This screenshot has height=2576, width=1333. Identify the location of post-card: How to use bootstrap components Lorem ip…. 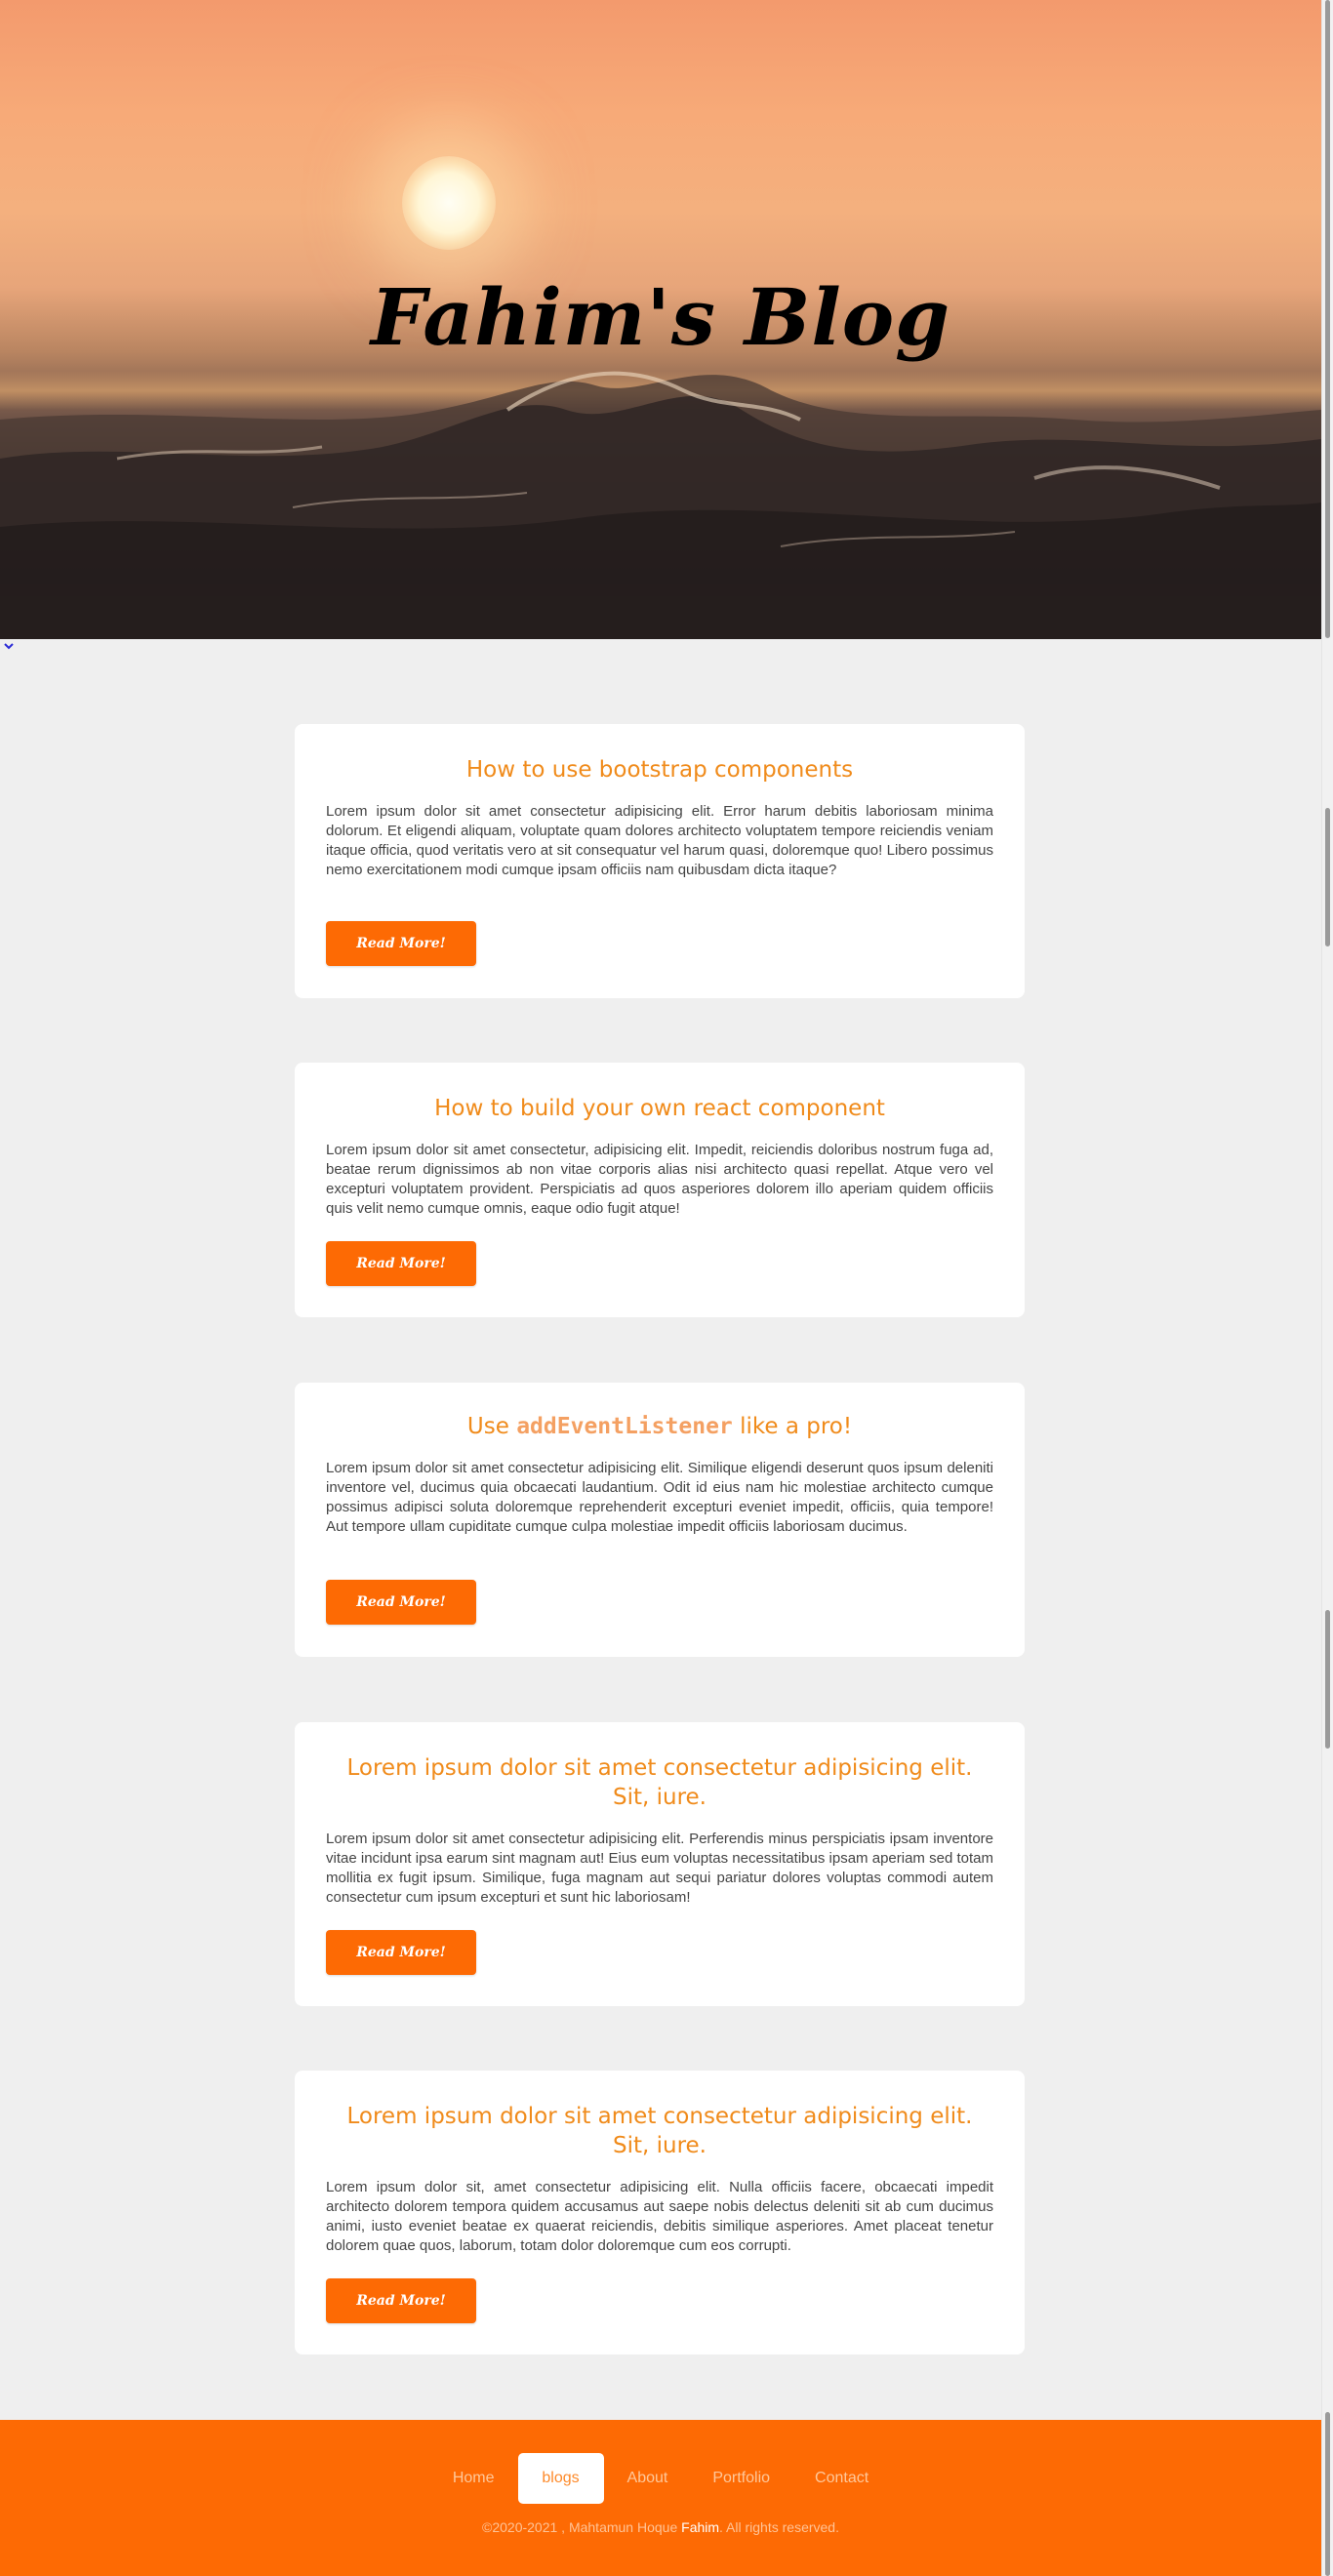
(660, 861).